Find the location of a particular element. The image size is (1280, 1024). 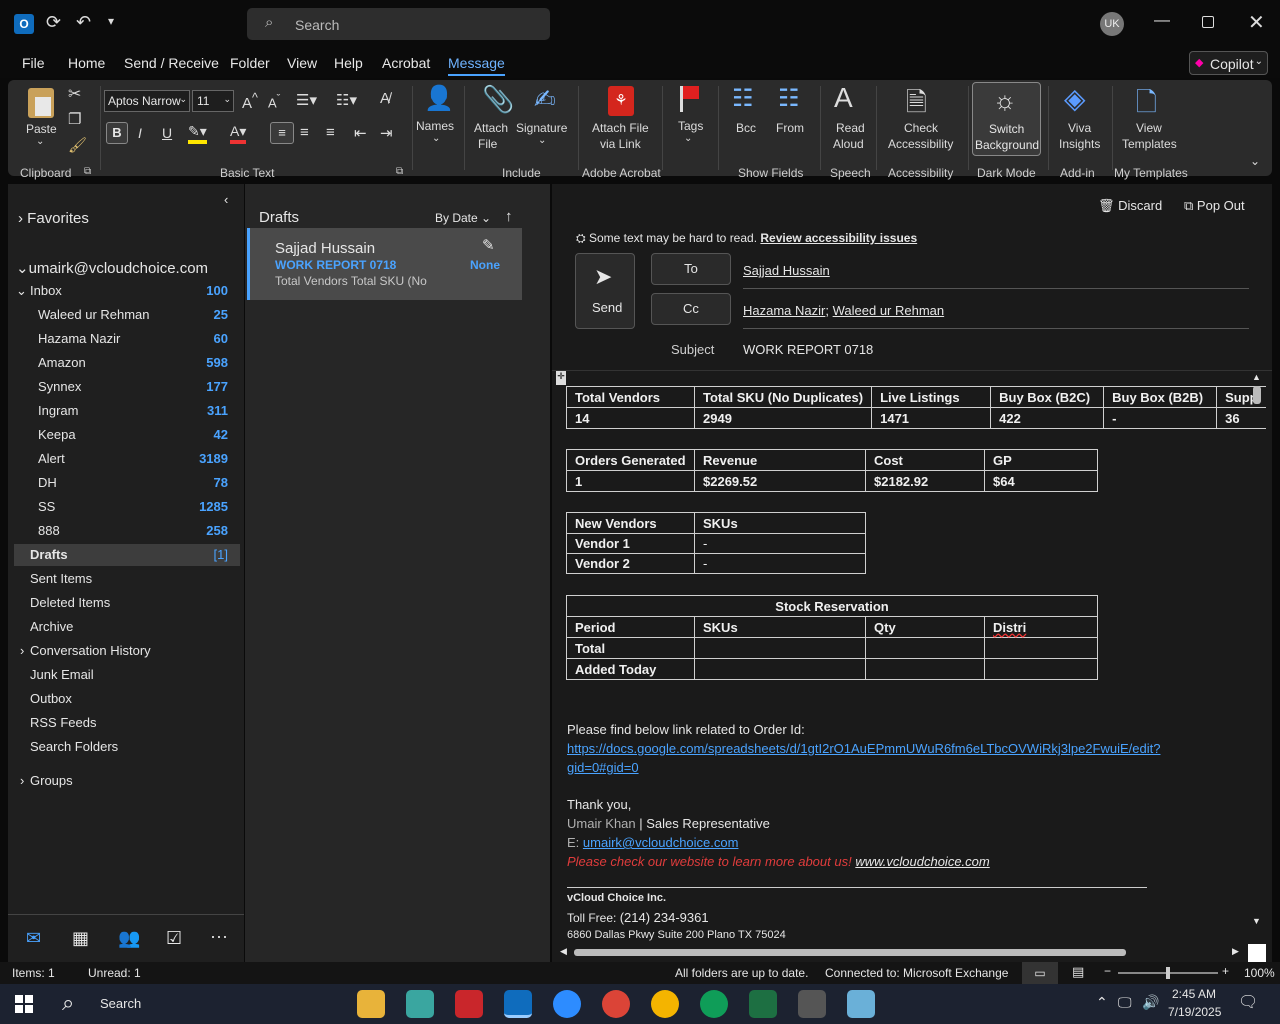

folder-rss-feeds: RSS Feeds is located at coordinates (124, 723).